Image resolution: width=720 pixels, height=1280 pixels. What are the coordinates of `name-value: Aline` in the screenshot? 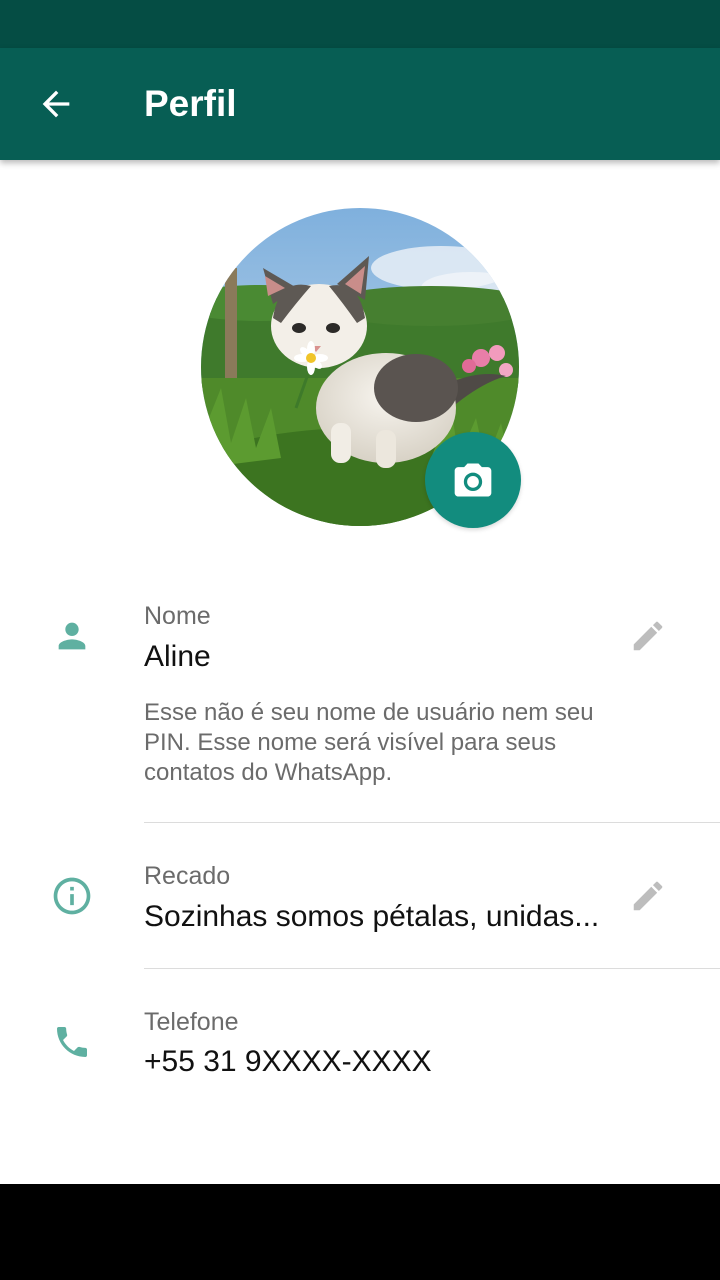 It's located at (374, 657).